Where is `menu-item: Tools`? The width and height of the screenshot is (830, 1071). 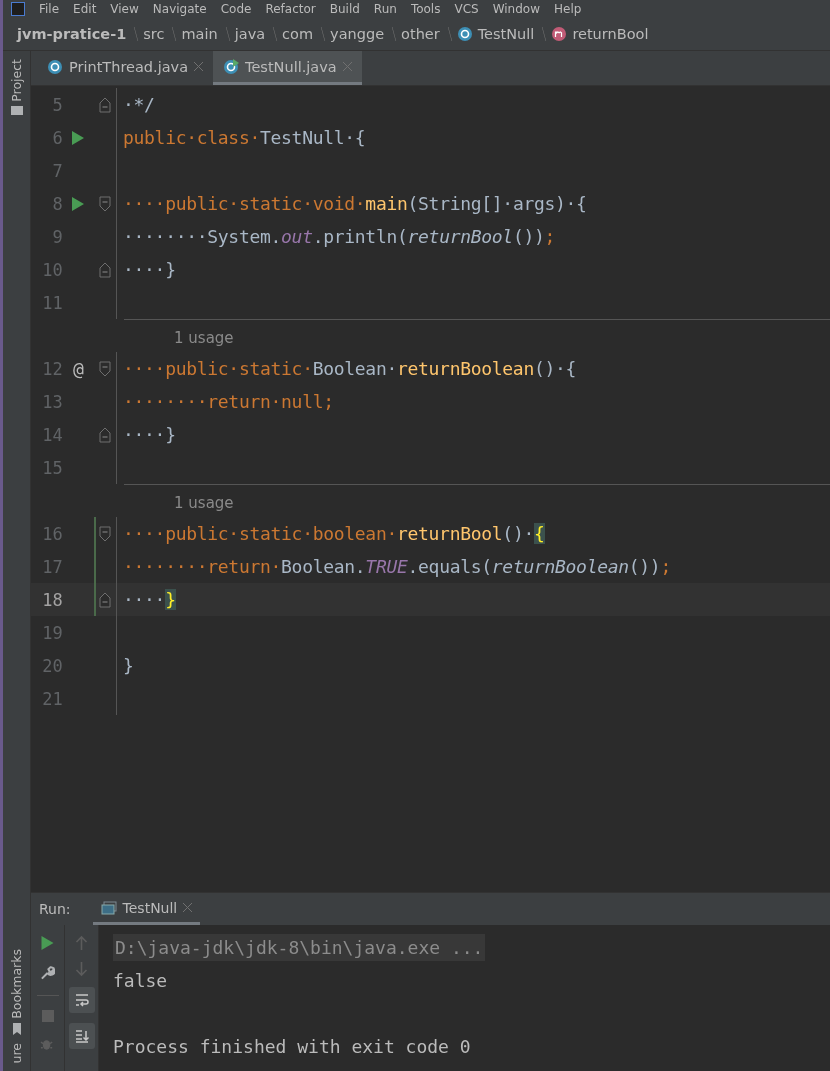 menu-item: Tools is located at coordinates (425, 9).